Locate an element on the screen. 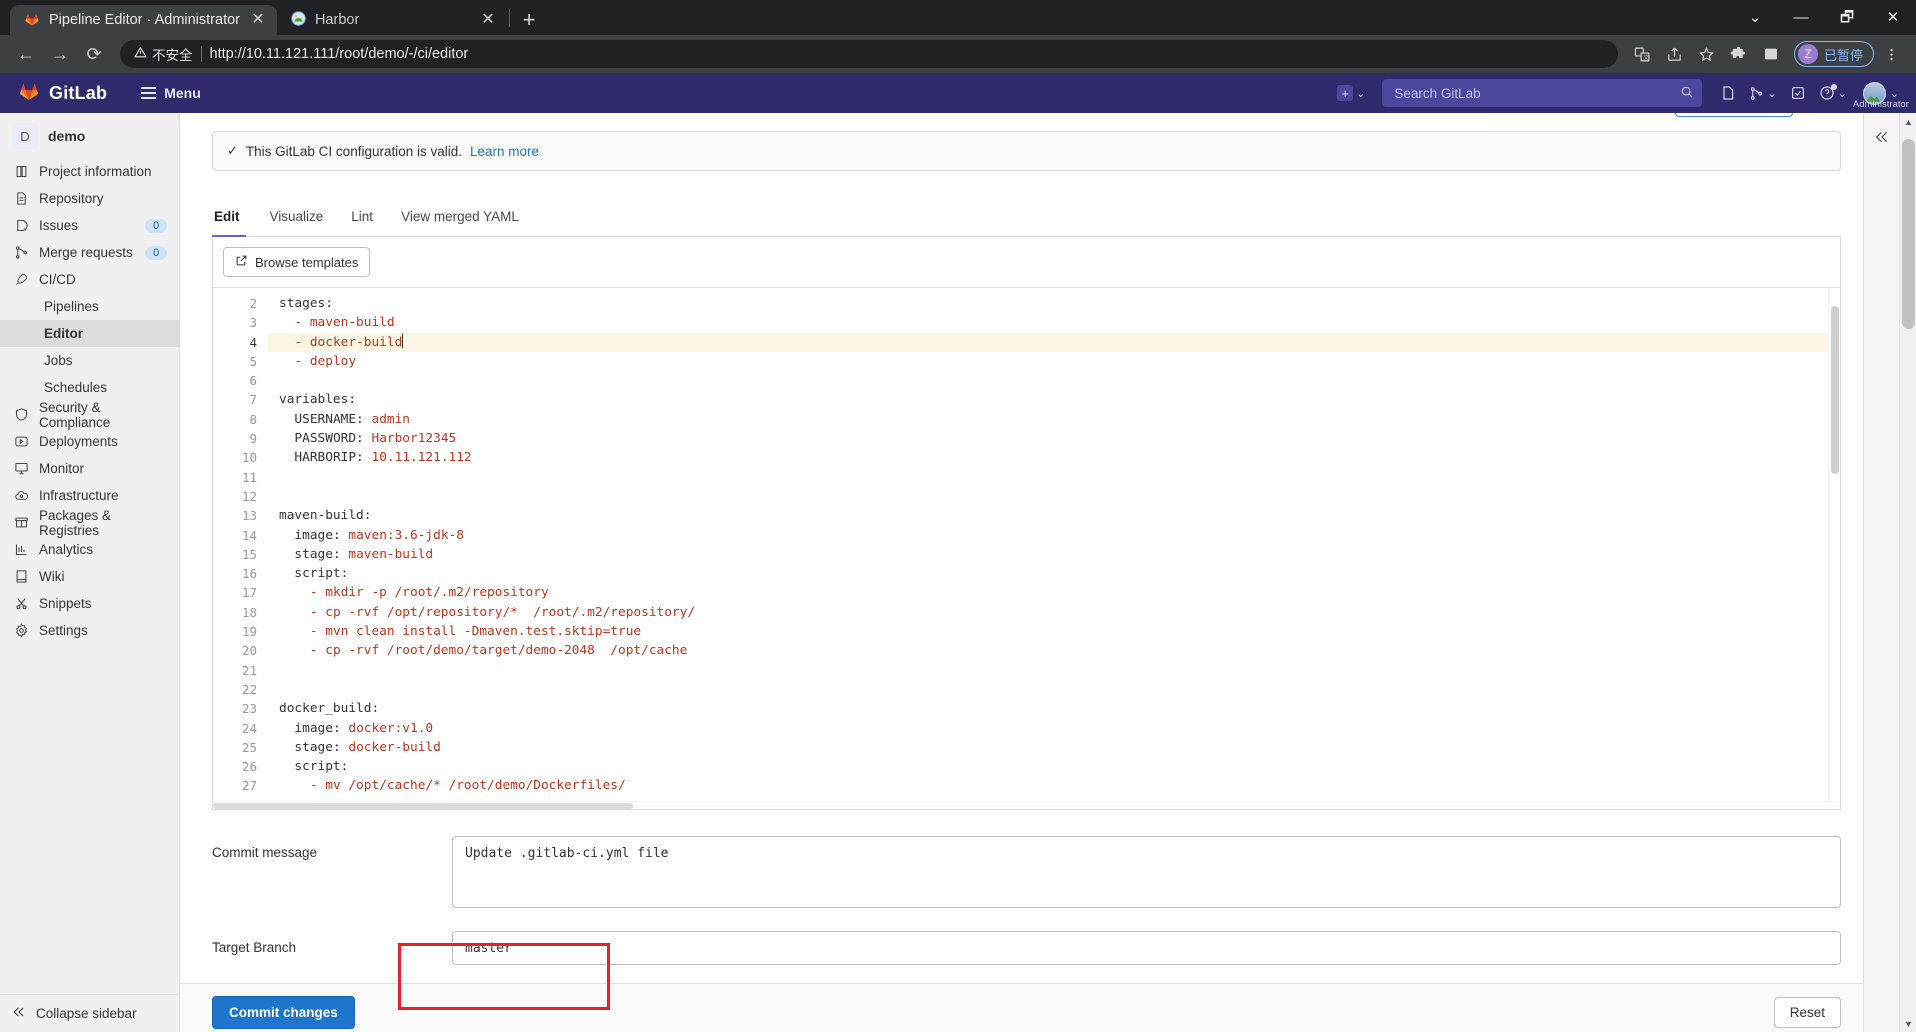 Image resolution: width=1916 pixels, height=1032 pixels. window-minimize-icon: — is located at coordinates (1801, 17).